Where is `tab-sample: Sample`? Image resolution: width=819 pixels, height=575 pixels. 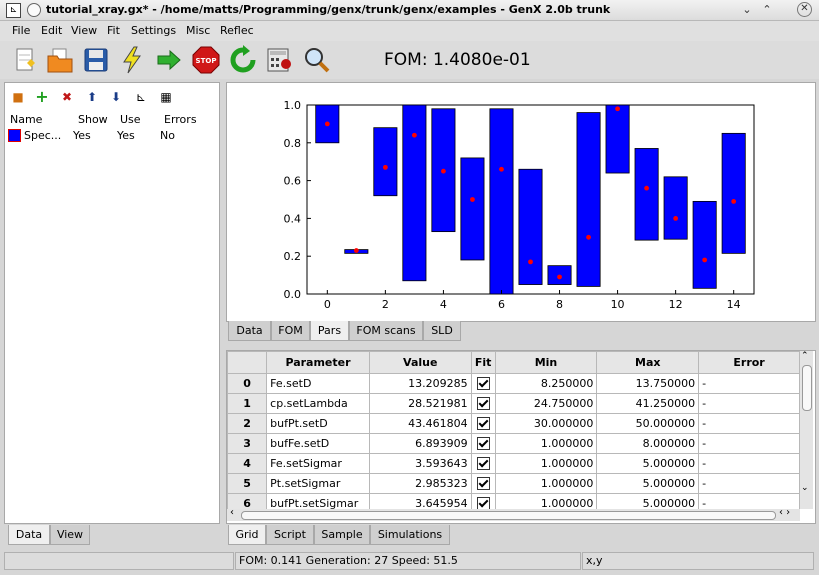
tab-sample: Sample is located at coordinates (342, 535).